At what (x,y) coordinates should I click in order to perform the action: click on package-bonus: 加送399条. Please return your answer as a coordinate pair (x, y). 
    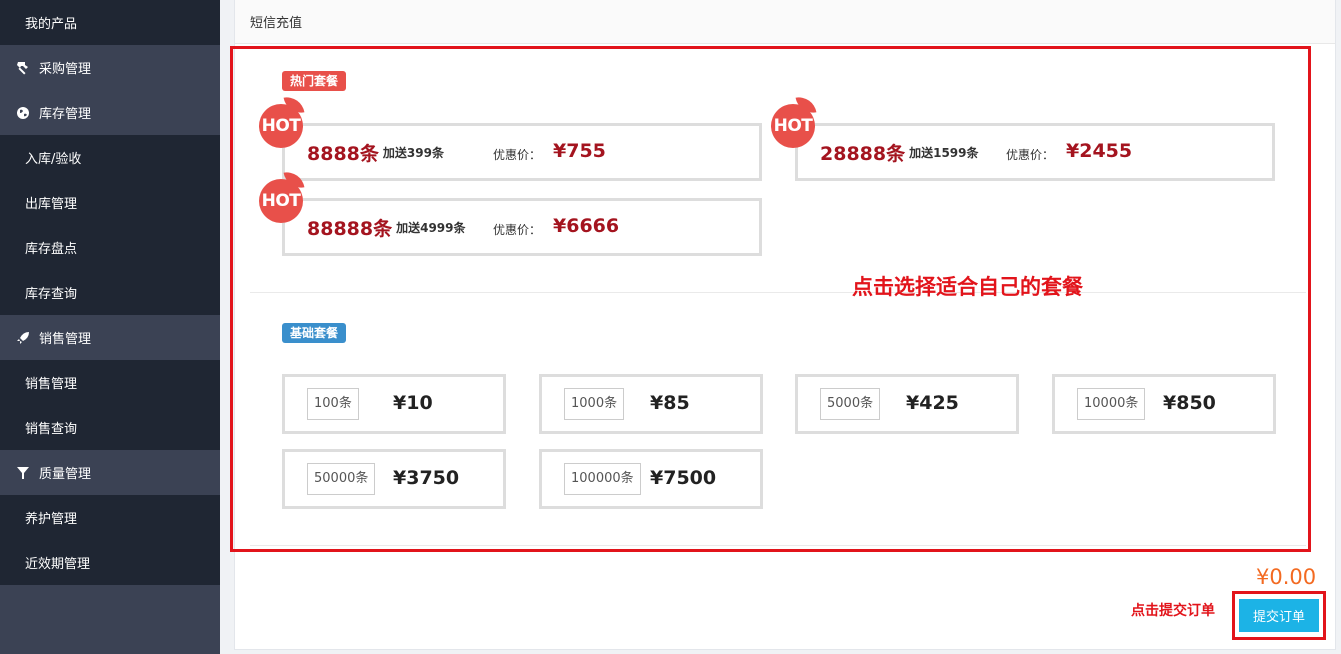
    Looking at the image, I should click on (413, 152).